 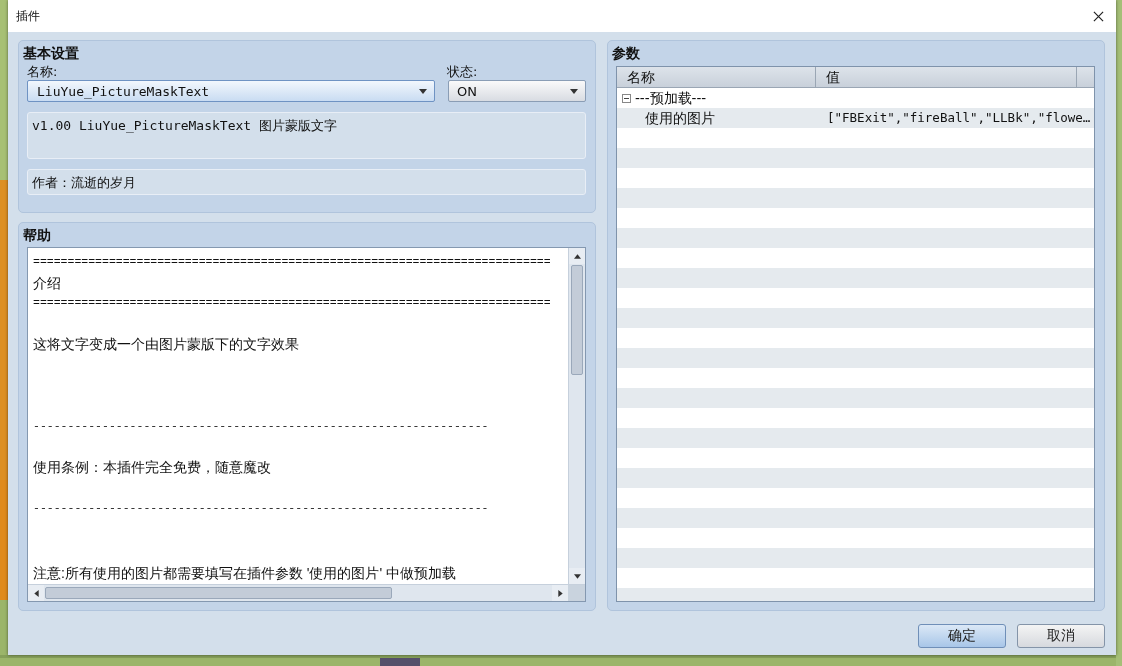 I want to click on dialog-button: 确定, so click(x=962, y=636).